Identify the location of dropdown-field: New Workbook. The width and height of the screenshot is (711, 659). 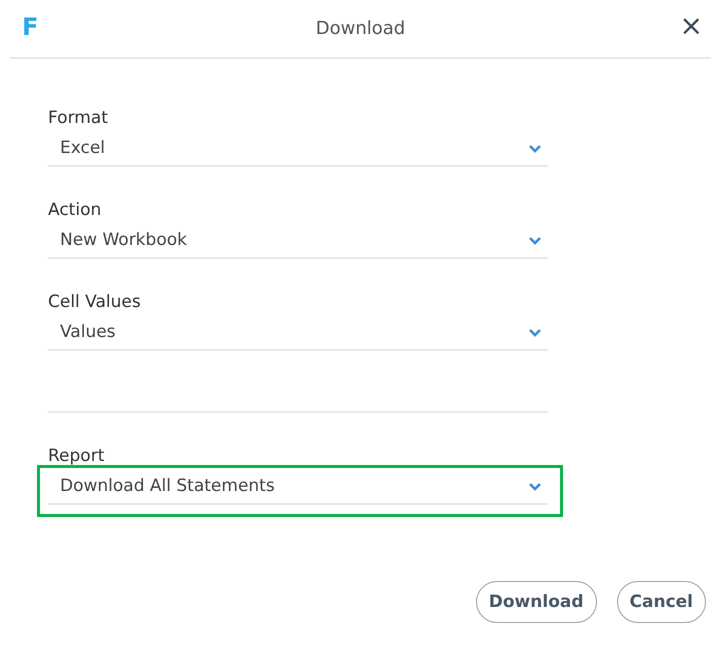
(298, 241).